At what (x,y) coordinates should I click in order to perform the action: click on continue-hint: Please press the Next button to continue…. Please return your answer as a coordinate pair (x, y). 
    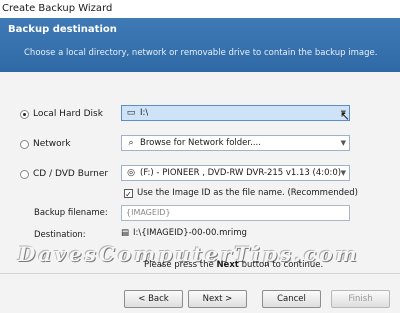
    Looking at the image, I should click on (233, 265).